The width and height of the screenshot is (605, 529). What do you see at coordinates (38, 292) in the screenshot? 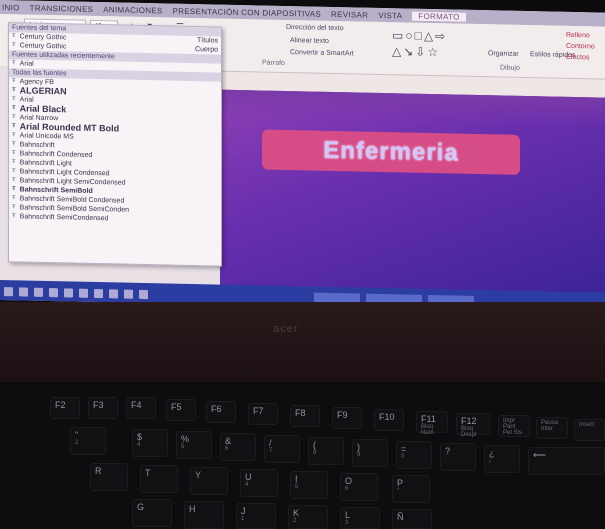
I see `task-view-icon` at bounding box center [38, 292].